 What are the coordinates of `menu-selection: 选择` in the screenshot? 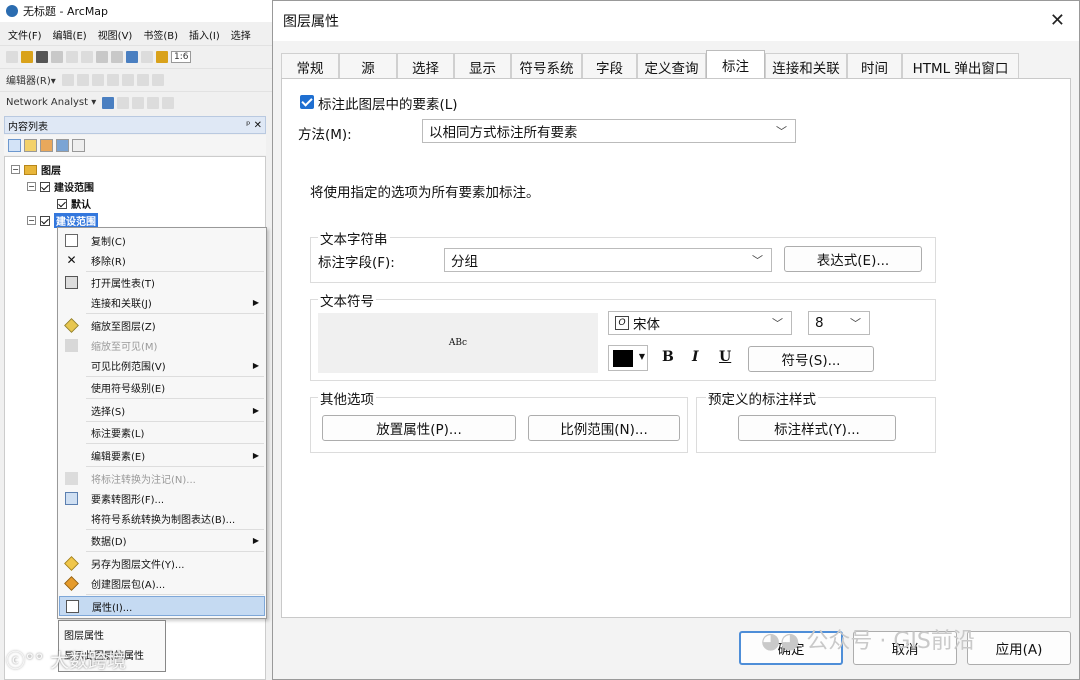 It's located at (241, 34).